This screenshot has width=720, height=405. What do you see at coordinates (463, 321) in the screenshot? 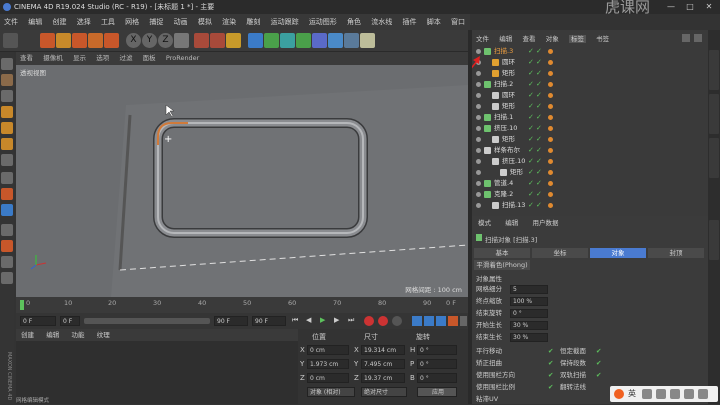
I see `point-level-icon` at bounding box center [463, 321].